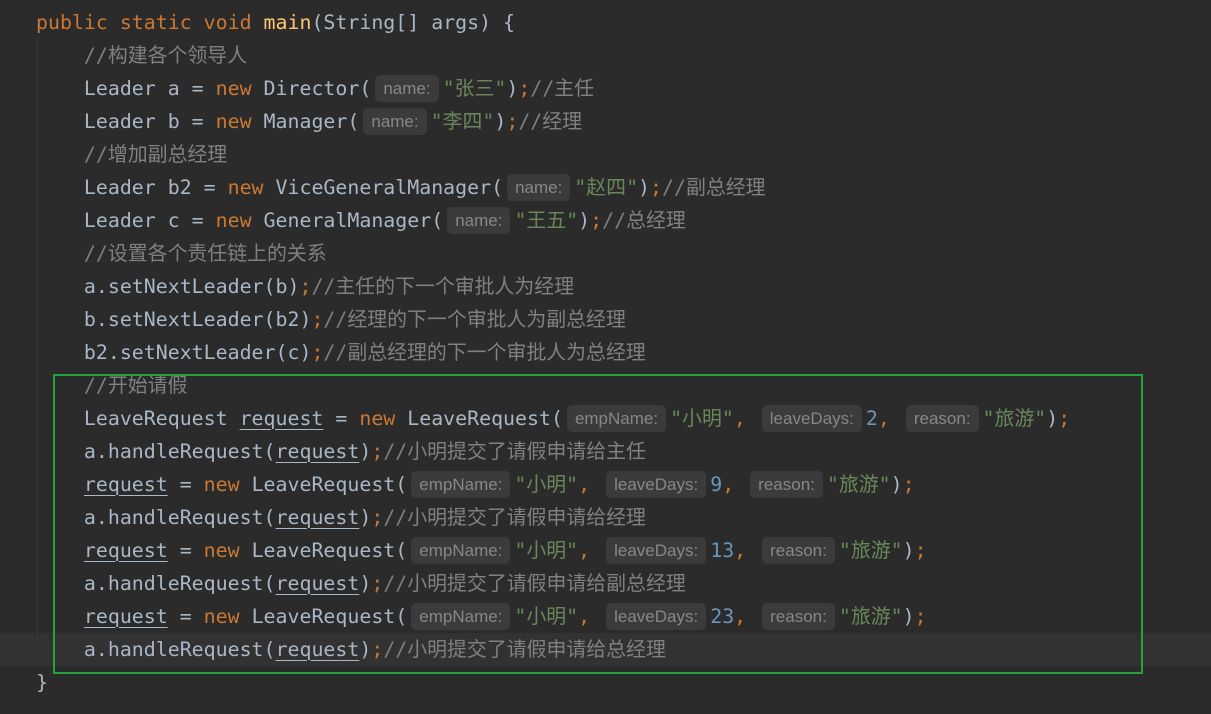 This screenshot has height=714, width=1211. I want to click on code-text: Leader c =, so click(126, 220).